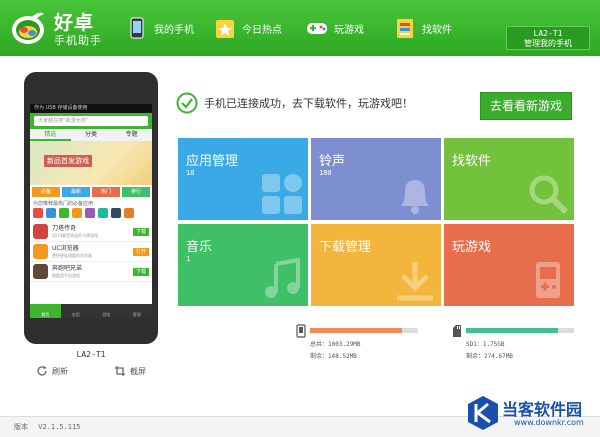  I want to click on app-open-button: 打开, so click(141, 251).